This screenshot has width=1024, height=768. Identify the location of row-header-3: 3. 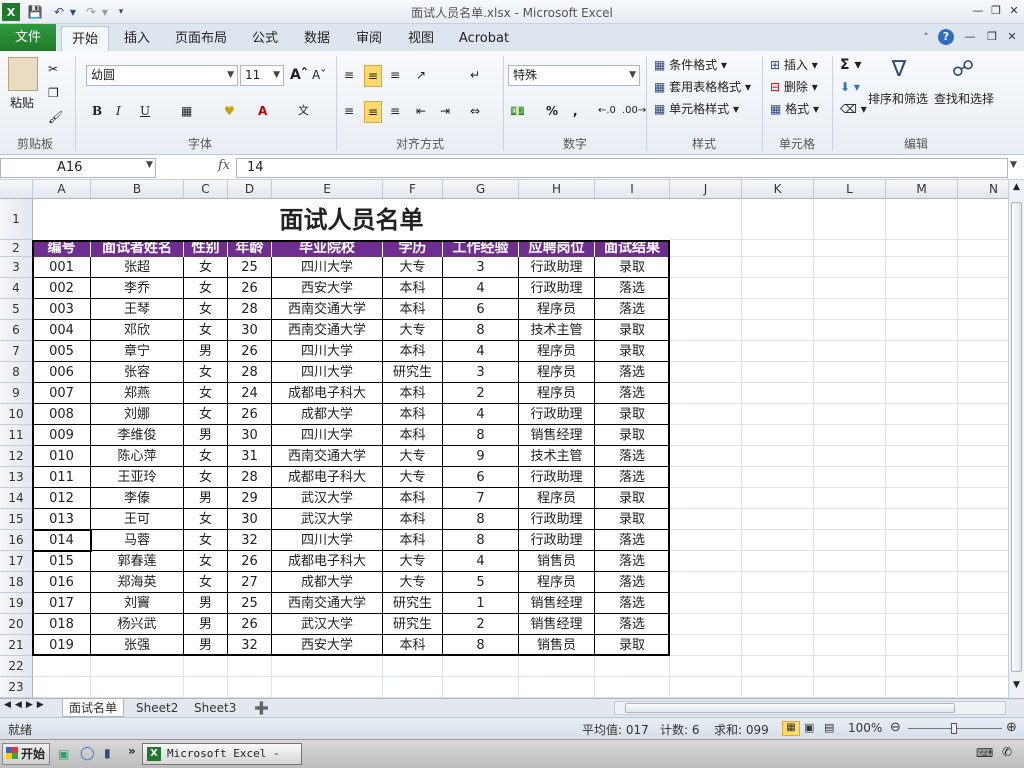
(16, 267).